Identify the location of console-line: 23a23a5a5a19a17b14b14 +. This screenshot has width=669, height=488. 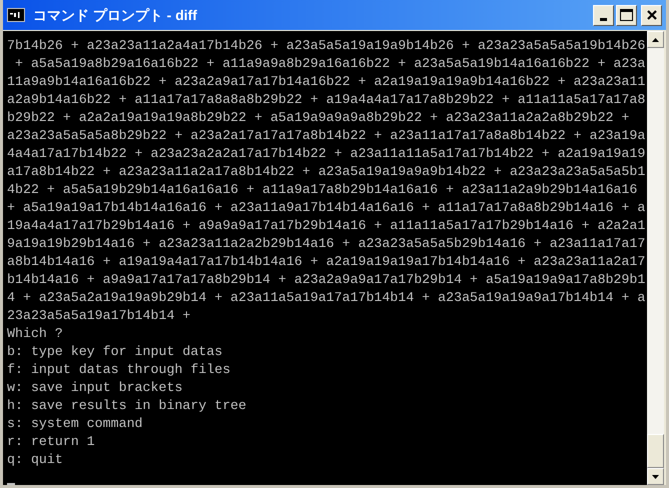
(99, 316).